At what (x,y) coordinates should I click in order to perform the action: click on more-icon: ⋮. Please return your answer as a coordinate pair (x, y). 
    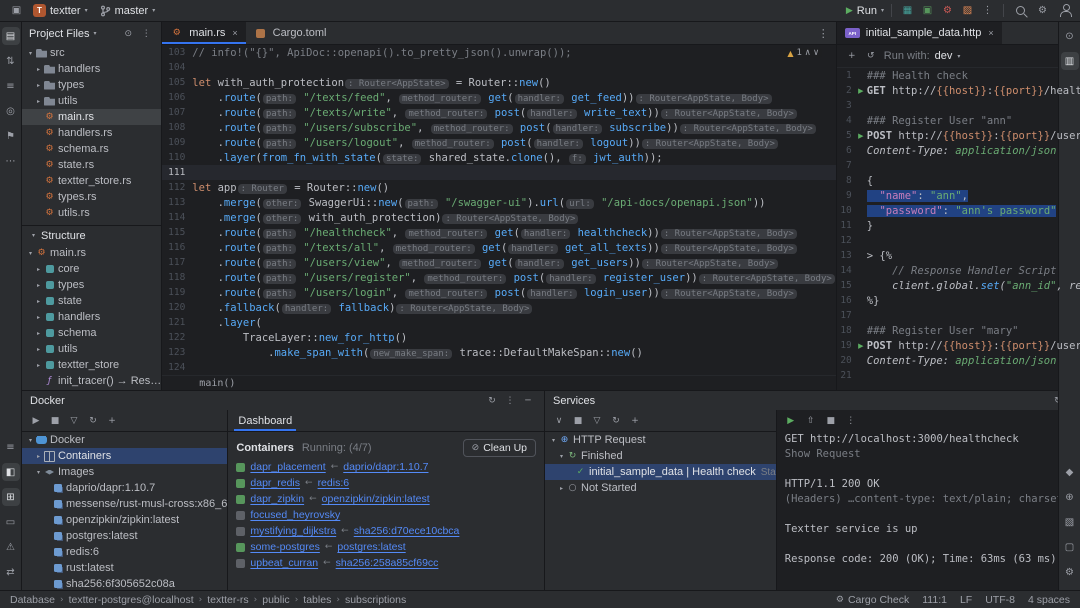
    Looking at the image, I should click on (851, 421).